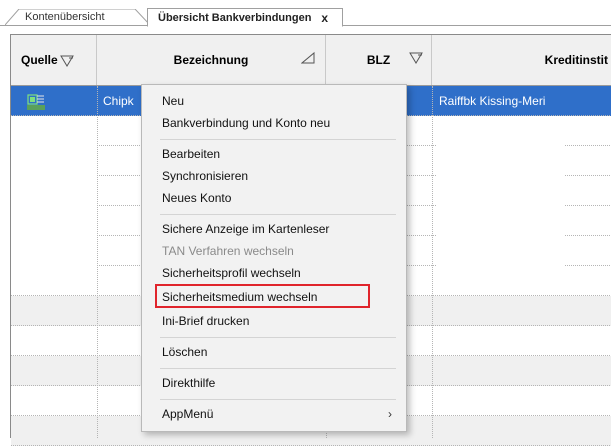 The image size is (611, 446). I want to click on menu-item-tan-verfahren: TAN Verfahren wechseln, so click(228, 251).